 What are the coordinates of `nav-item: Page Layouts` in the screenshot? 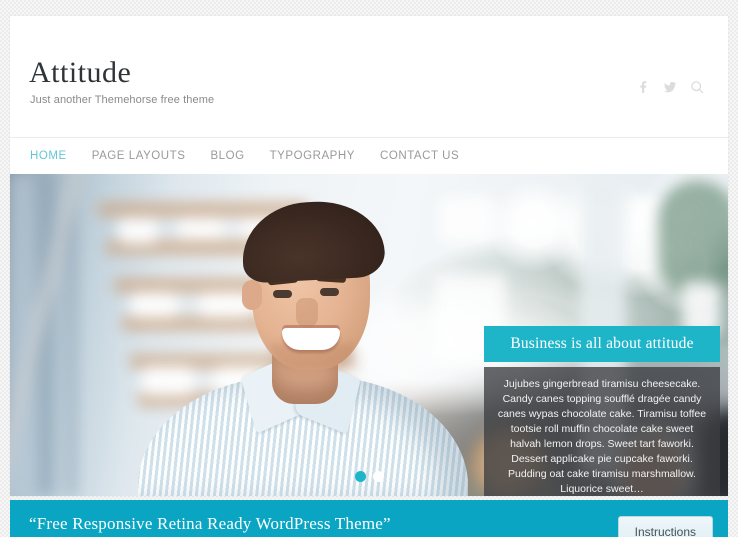 It's located at (151, 156).